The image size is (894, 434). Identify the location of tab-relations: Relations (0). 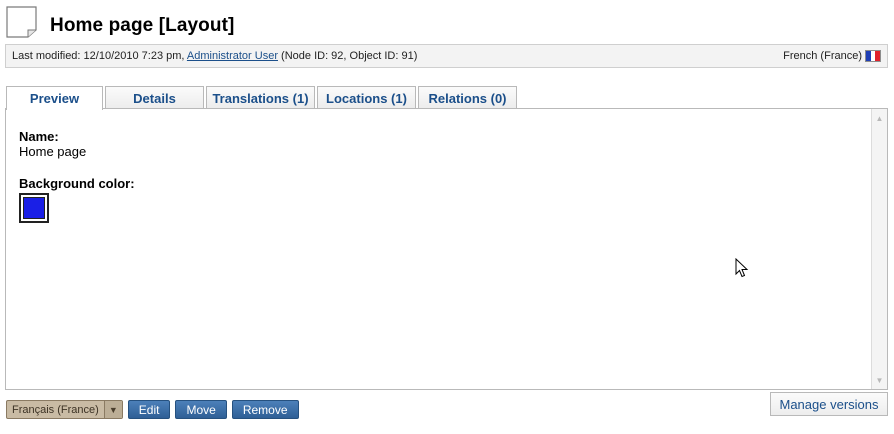
(467, 97).